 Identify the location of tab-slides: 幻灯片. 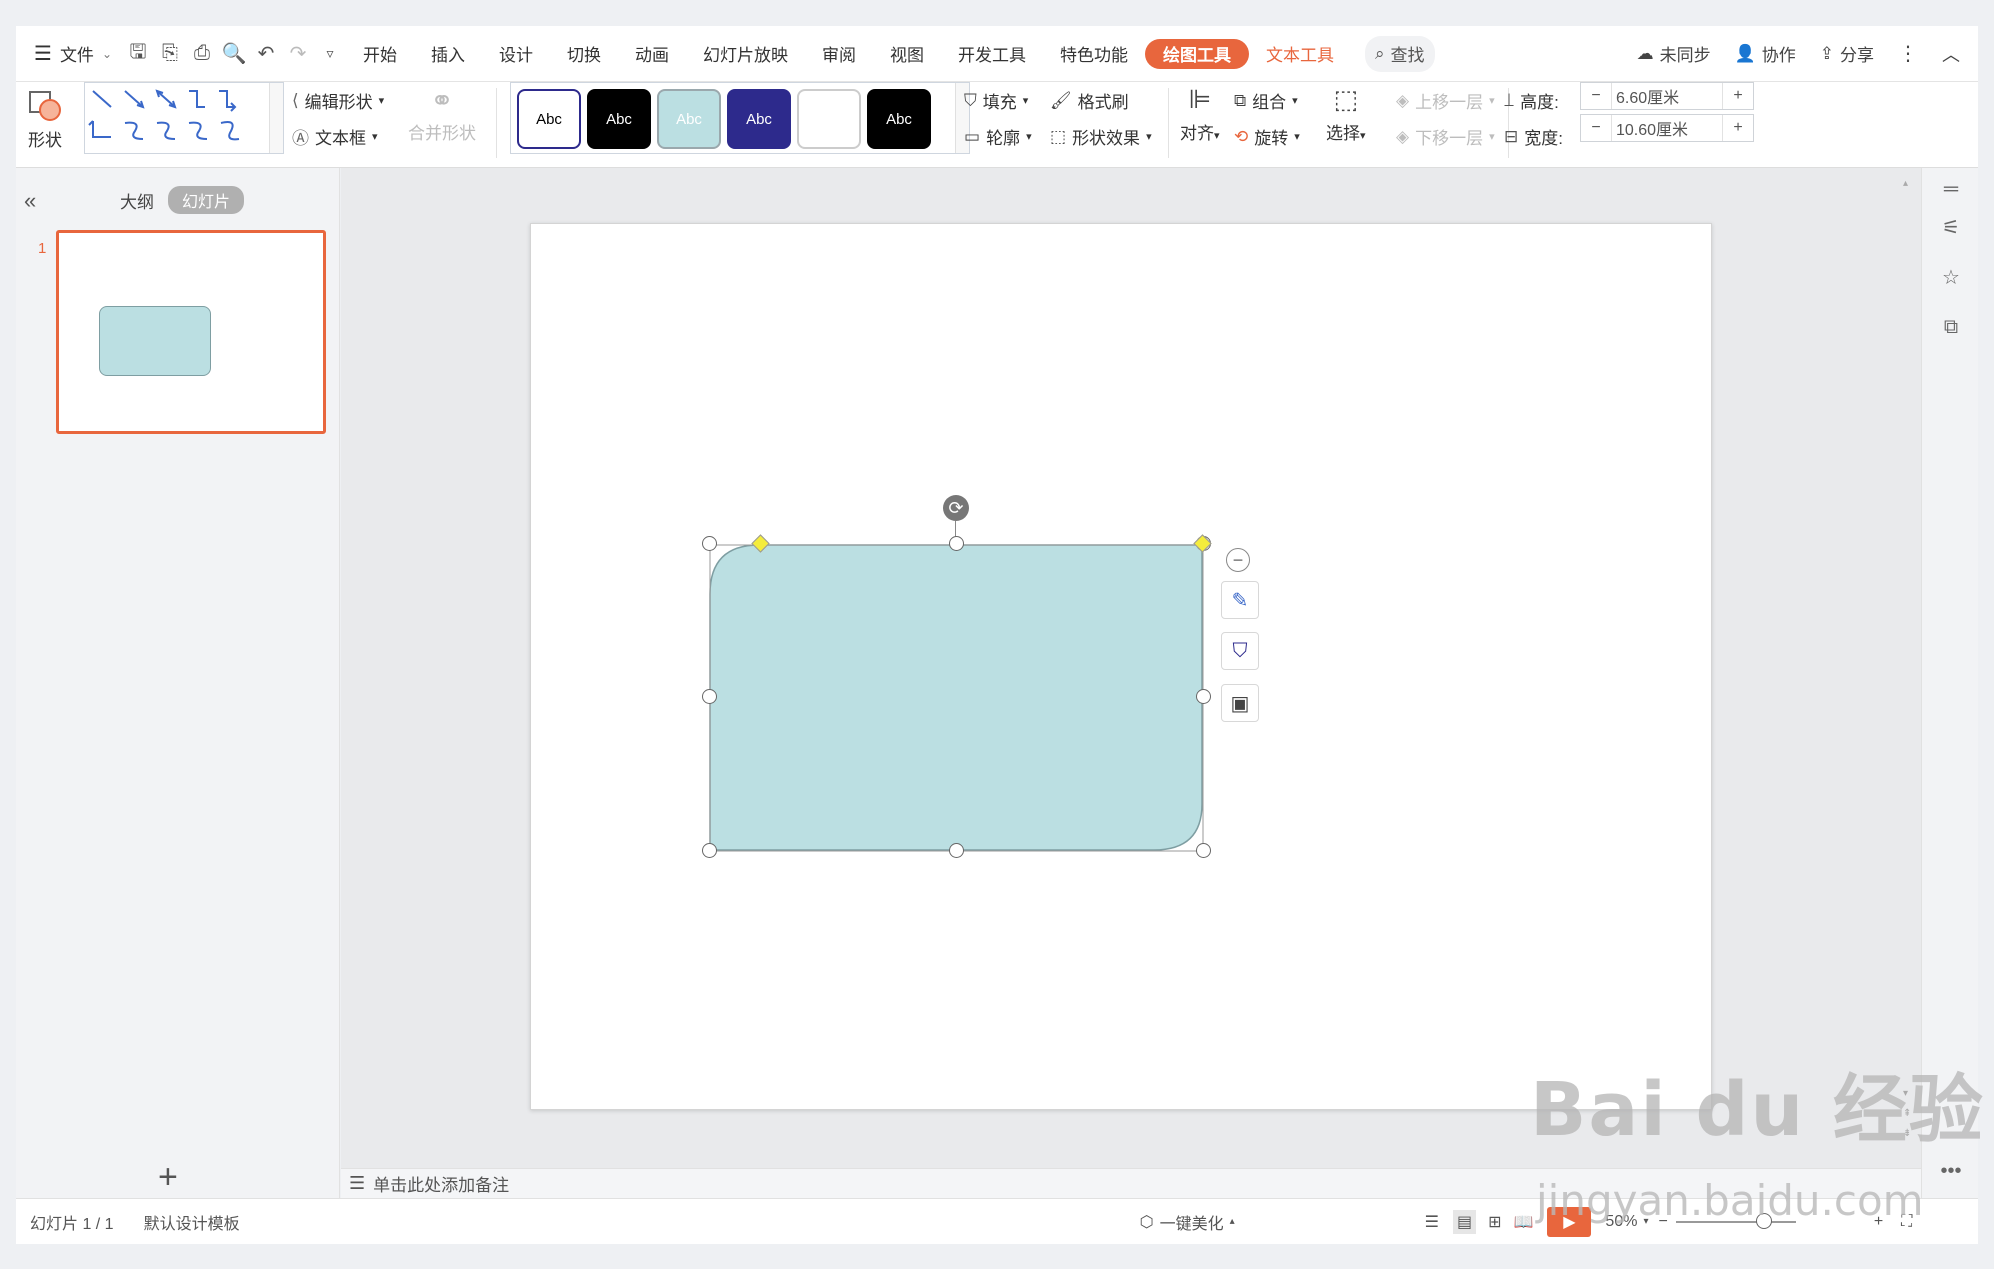
(206, 200).